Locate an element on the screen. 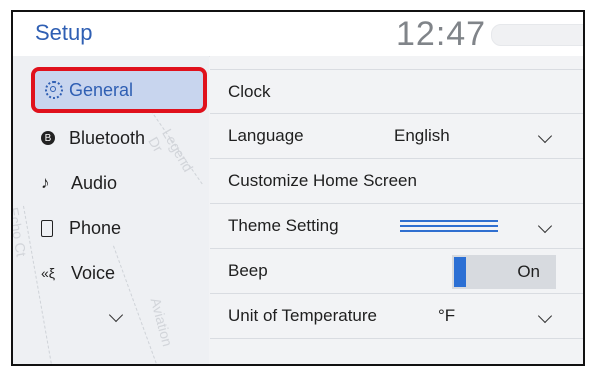 This screenshot has height=375, width=598. settings-row-language: Language English is located at coordinates (396, 136).